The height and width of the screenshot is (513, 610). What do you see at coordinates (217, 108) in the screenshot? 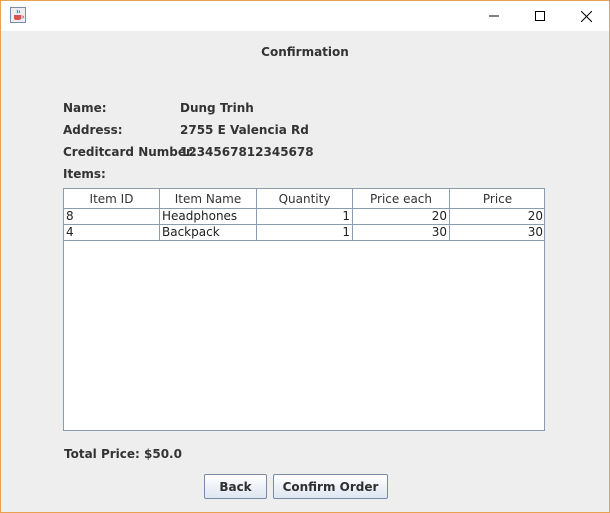
I see `name-value: Dung Trinh` at bounding box center [217, 108].